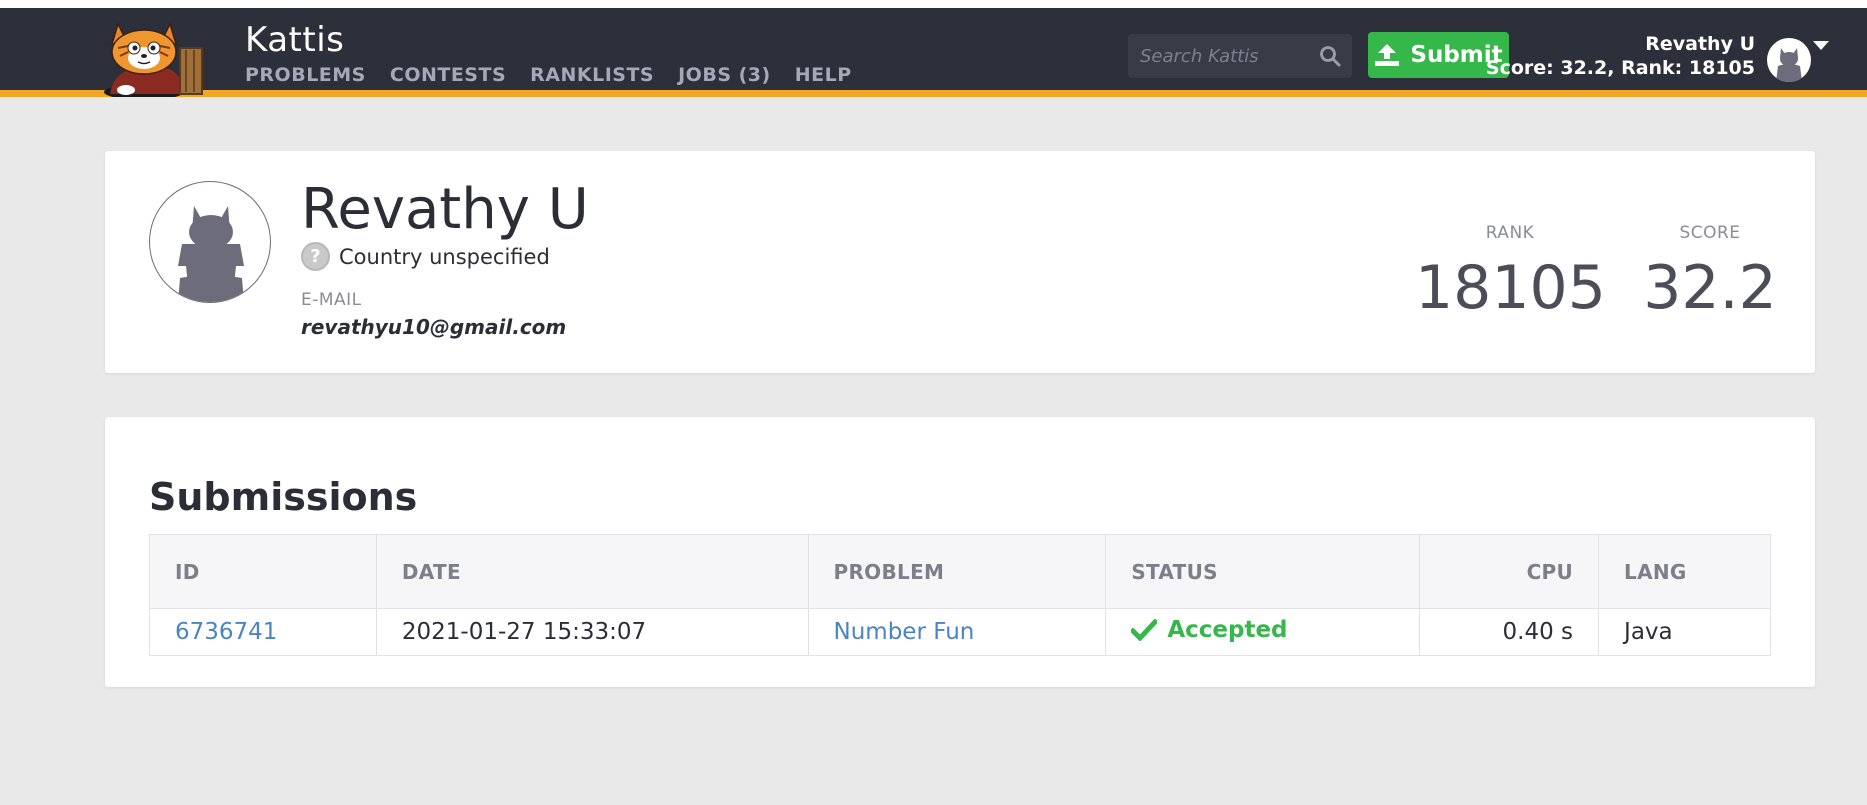 This screenshot has height=805, width=1867. I want to click on rank-stat: RANK 18105, so click(1510, 273).